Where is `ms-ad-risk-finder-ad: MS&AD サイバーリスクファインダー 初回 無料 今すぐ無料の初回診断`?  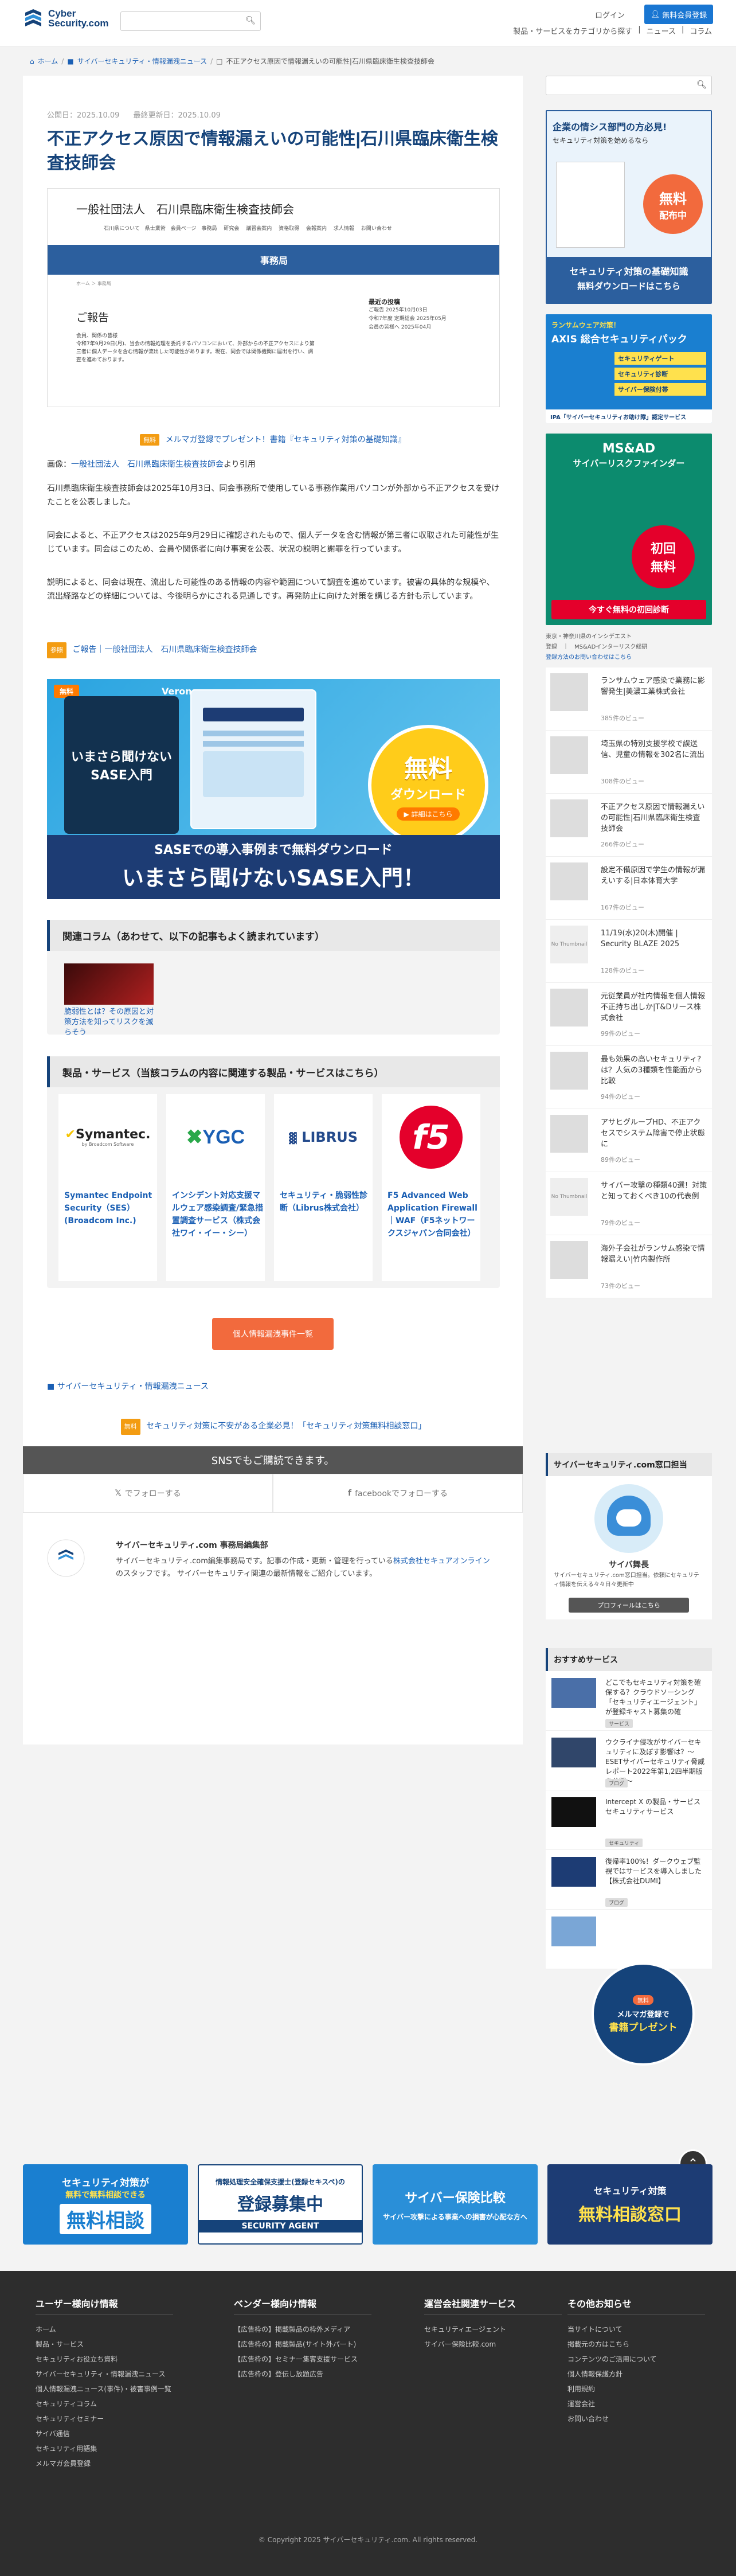
ms-ad-risk-finder-ad: MS&AD サイバーリスクファインダー 初回 無料 今すぐ無料の初回診断 is located at coordinates (629, 530).